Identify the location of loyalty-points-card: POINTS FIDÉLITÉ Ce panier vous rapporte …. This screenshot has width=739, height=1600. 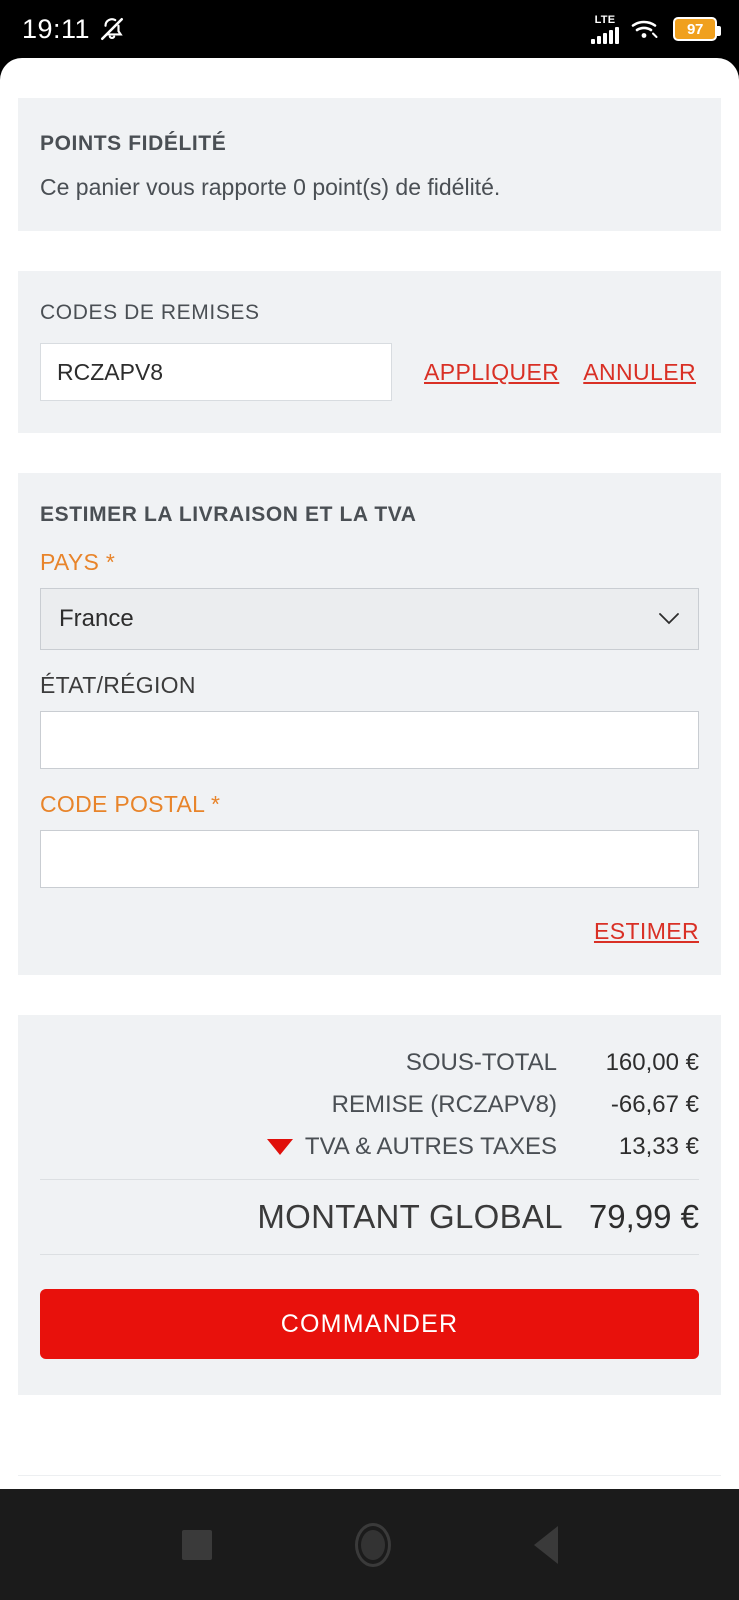
(369, 164).